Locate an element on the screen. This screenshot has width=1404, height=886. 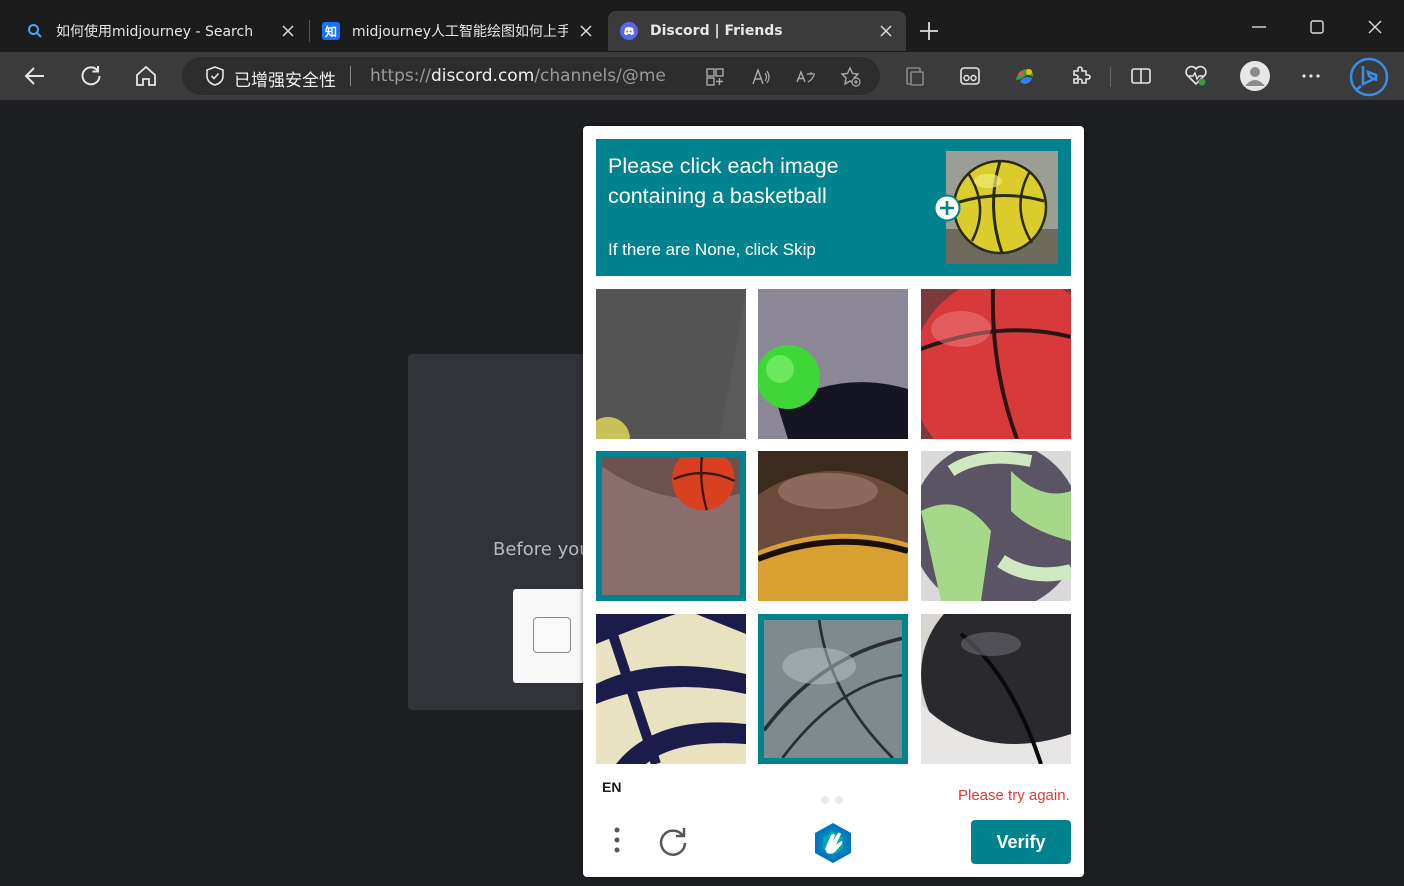
asphalt-image is located at coordinates (671, 364).